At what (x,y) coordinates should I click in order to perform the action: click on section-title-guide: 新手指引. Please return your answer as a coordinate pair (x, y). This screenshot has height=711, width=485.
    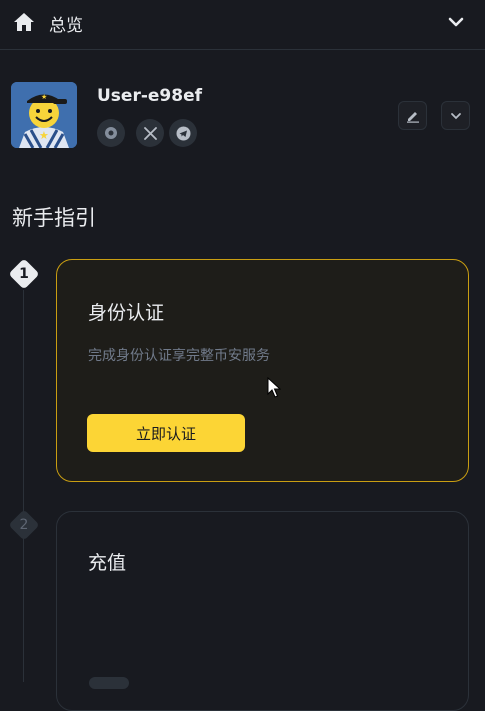
    Looking at the image, I should click on (54, 218).